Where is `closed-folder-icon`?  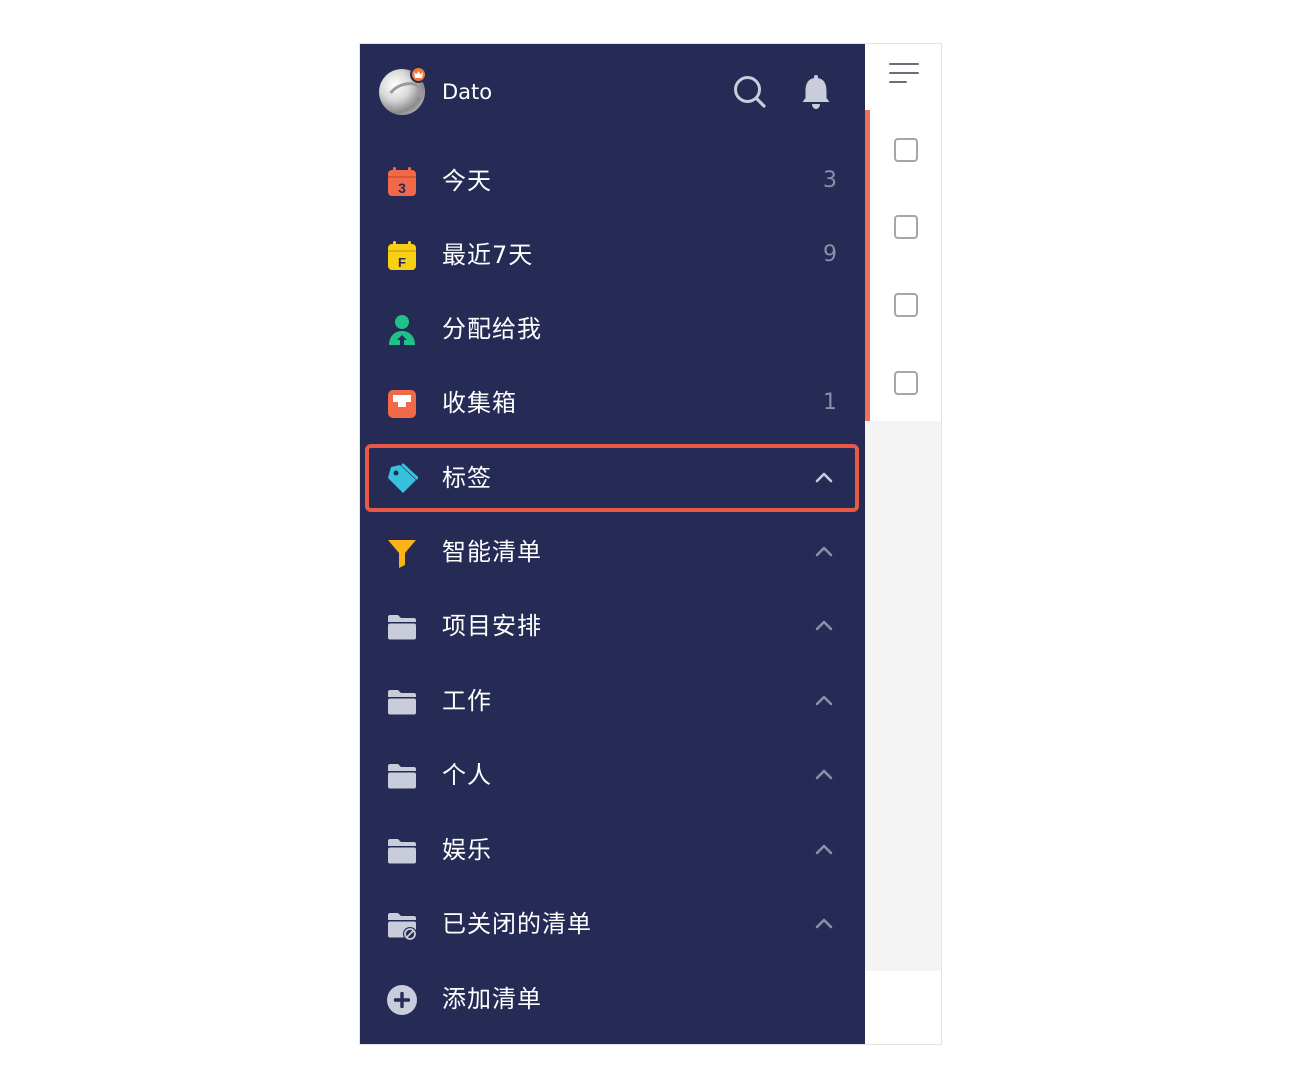
closed-folder-icon is located at coordinates (402, 925).